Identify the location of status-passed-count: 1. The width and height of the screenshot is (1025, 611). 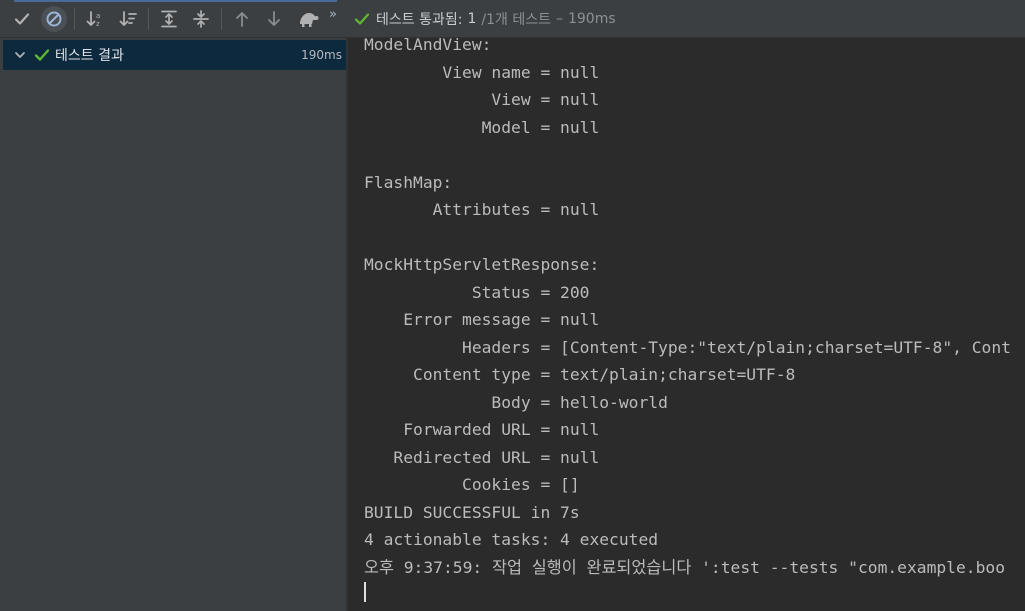
(472, 18).